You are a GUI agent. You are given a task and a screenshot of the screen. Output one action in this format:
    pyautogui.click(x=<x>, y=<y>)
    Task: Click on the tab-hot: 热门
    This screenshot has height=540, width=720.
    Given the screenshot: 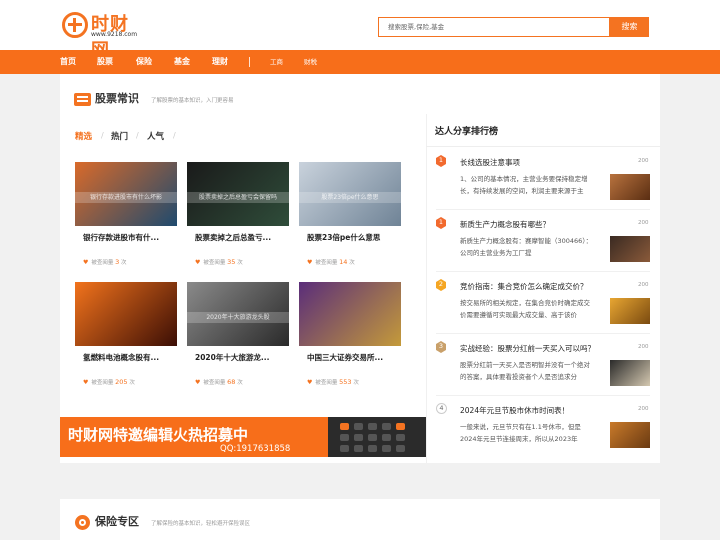 What is the action you would take?
    pyautogui.click(x=119, y=136)
    